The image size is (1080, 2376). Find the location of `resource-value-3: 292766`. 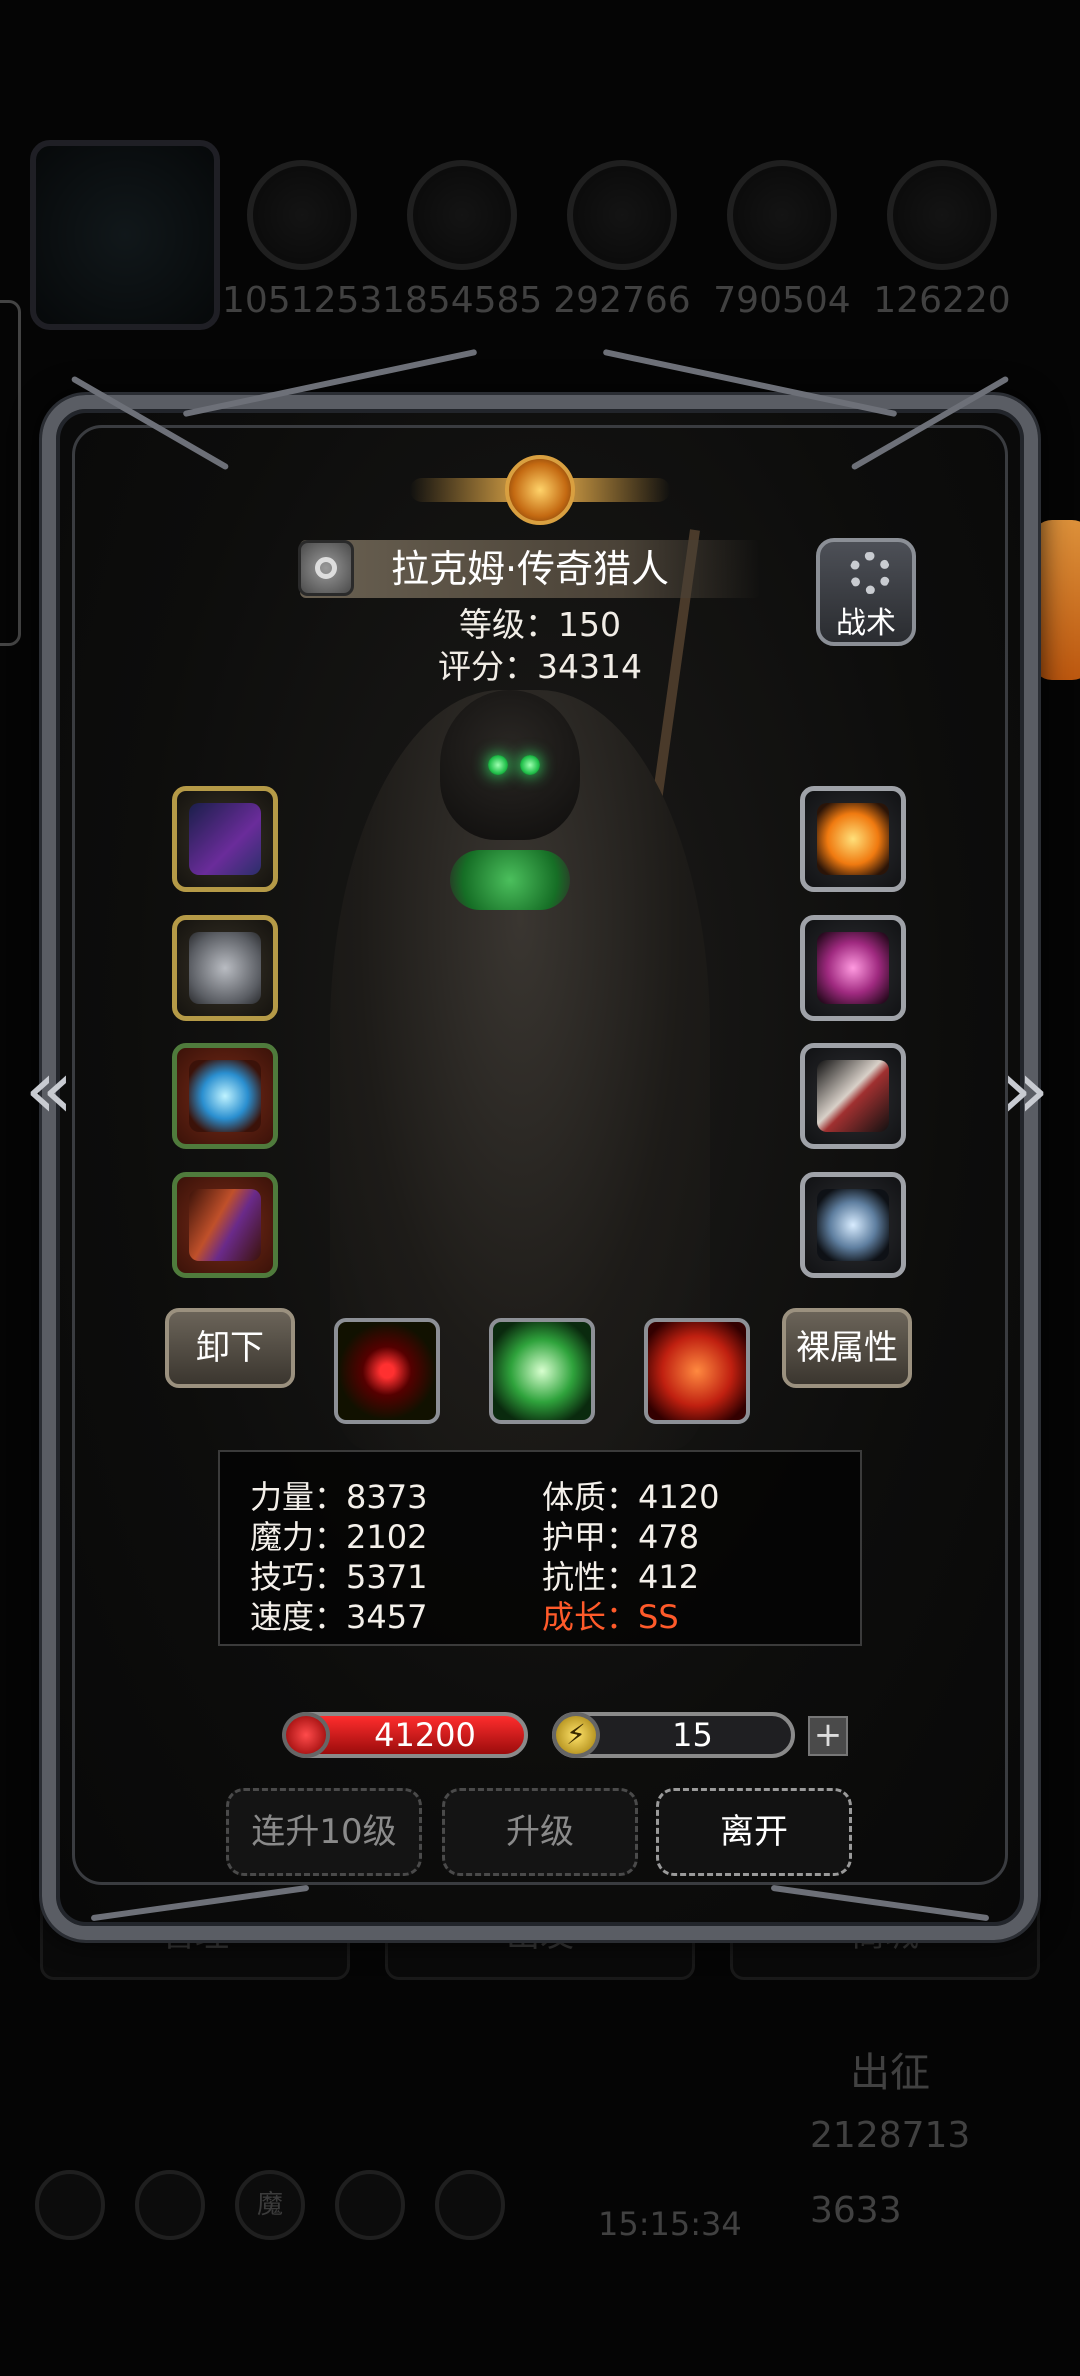

resource-value-3: 292766 is located at coordinates (622, 300).